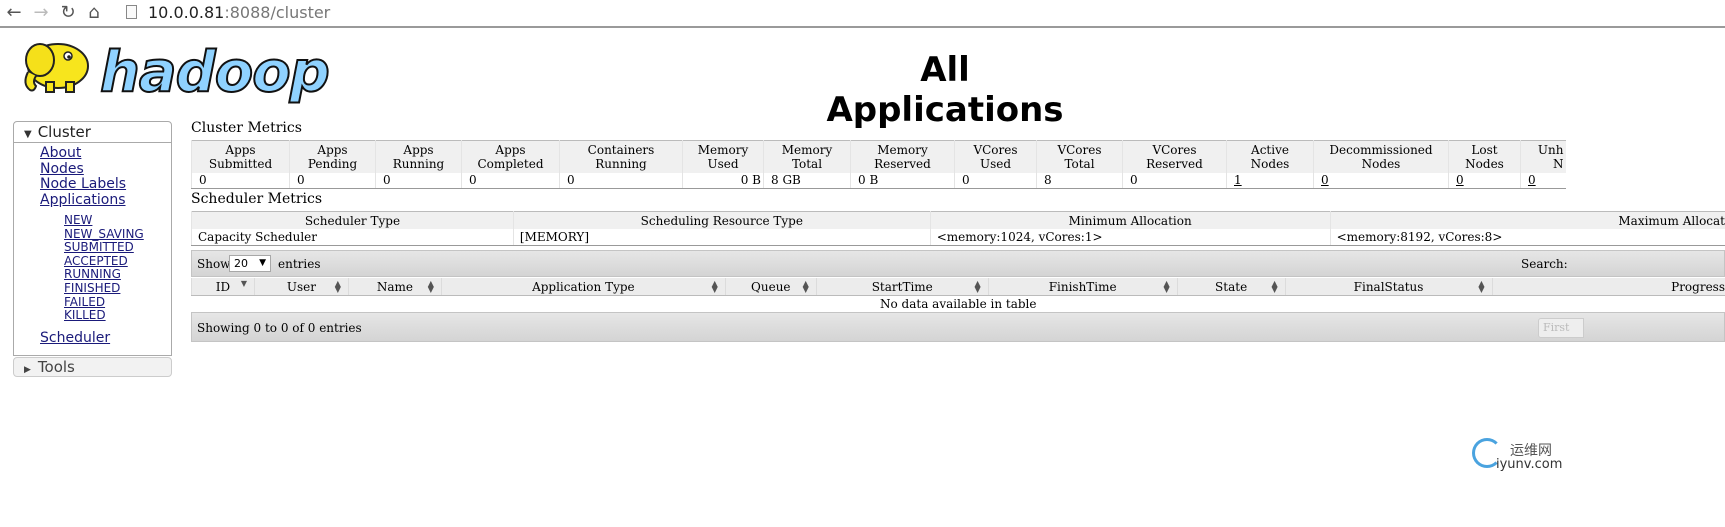 This screenshot has height=527, width=1725. Describe the element at coordinates (352, 237) in the screenshot. I see `value-scheduler-type: Capacity Scheduler` at that location.